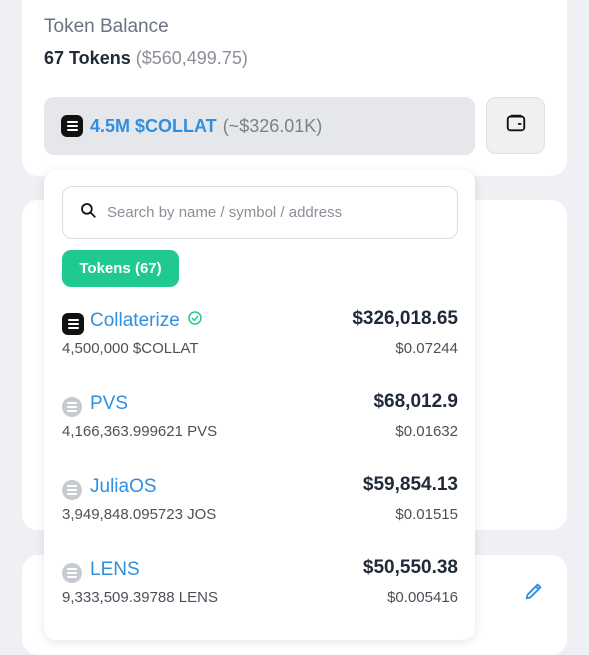 The width and height of the screenshot is (589, 655). Describe the element at coordinates (426, 348) in the screenshot. I see `token-price: $0.07244` at that location.